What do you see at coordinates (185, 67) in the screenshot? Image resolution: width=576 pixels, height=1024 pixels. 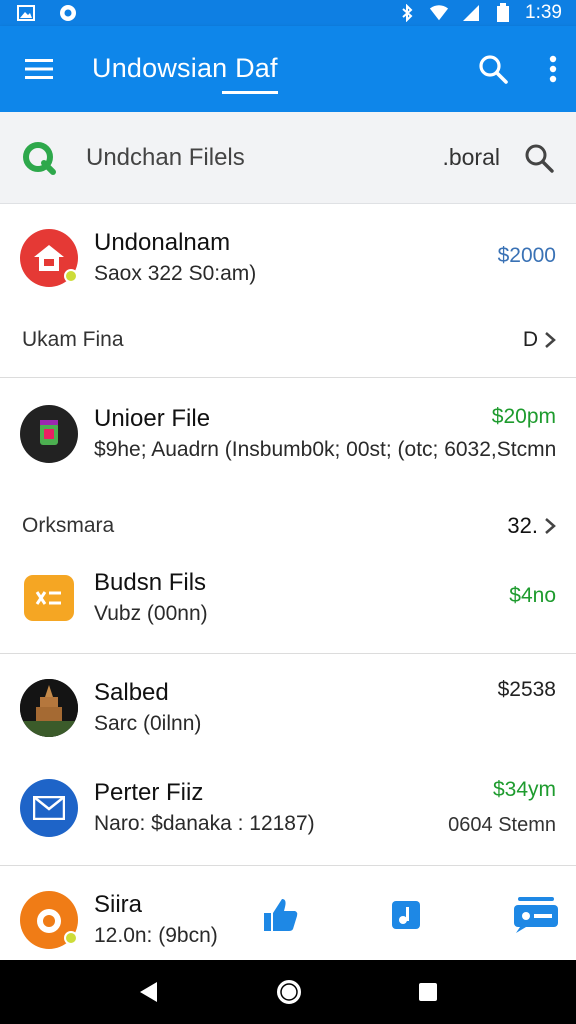 I see `app-title-text: Undowsian Daf` at bounding box center [185, 67].